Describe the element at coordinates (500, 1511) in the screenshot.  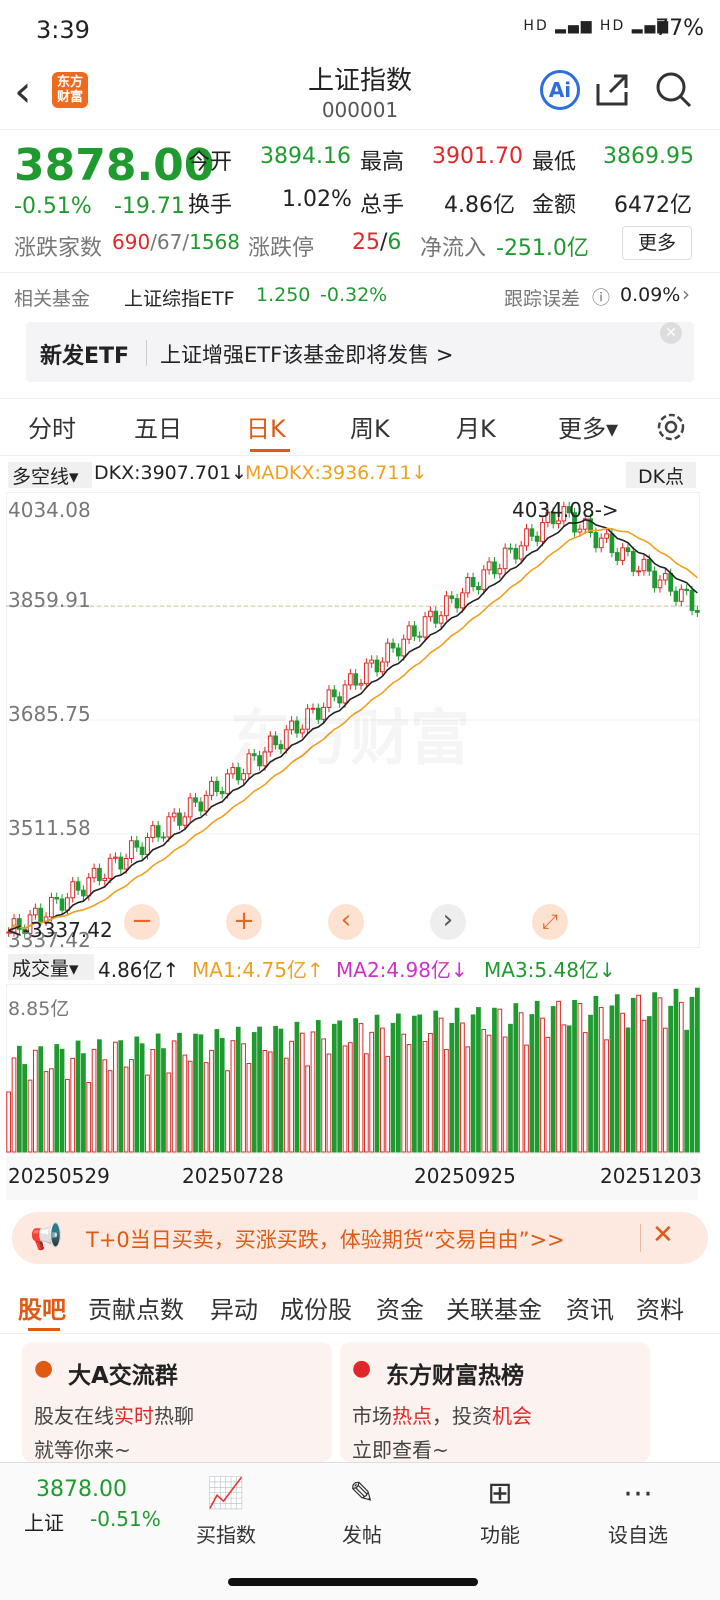
I see `function-button: ⊞ 功能` at that location.